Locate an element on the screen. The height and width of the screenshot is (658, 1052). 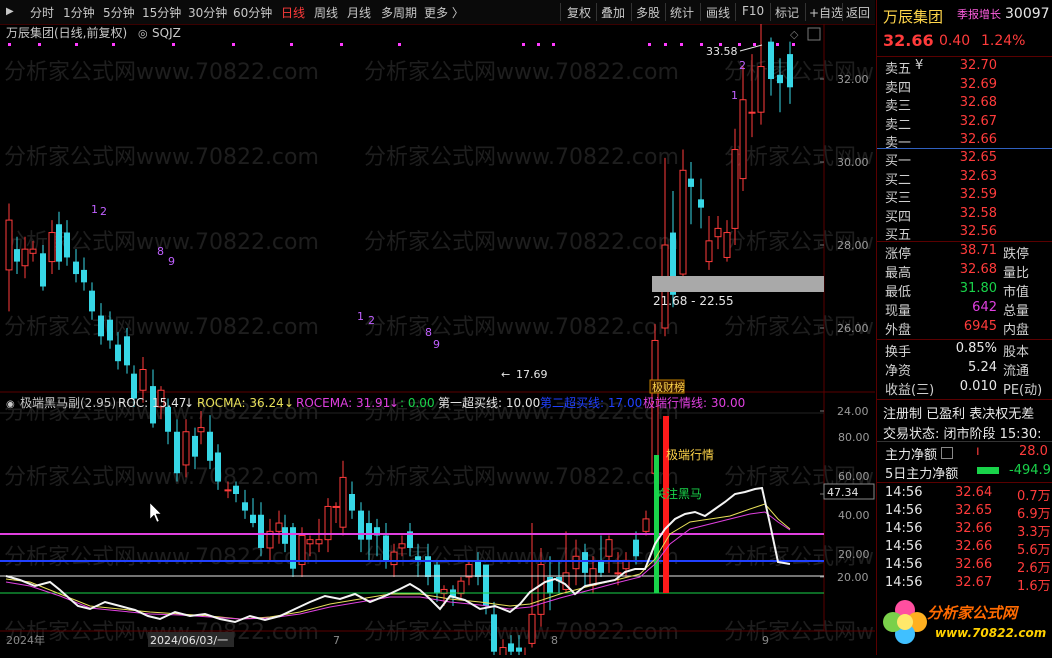
zero-value: : 0.00 is located at coordinates (417, 403).